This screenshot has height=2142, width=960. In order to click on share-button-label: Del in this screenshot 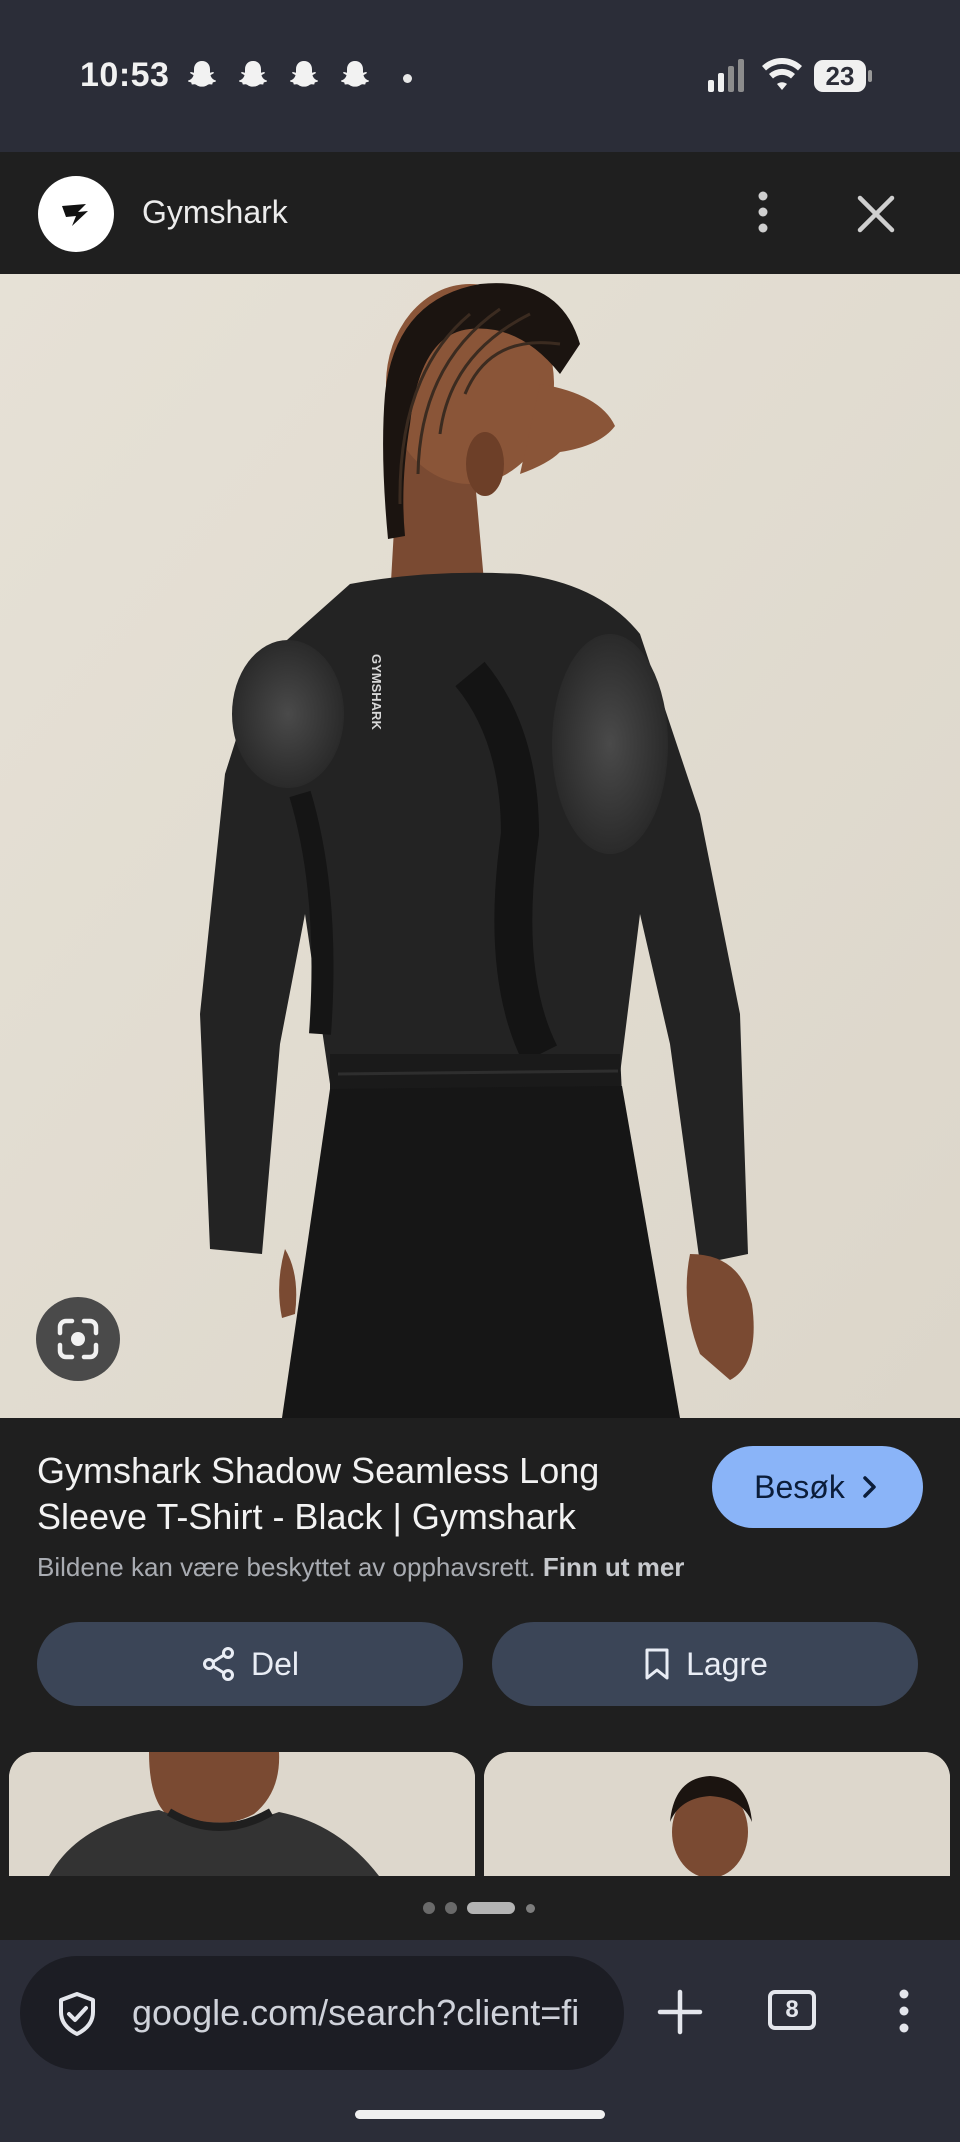, I will do `click(274, 1663)`.